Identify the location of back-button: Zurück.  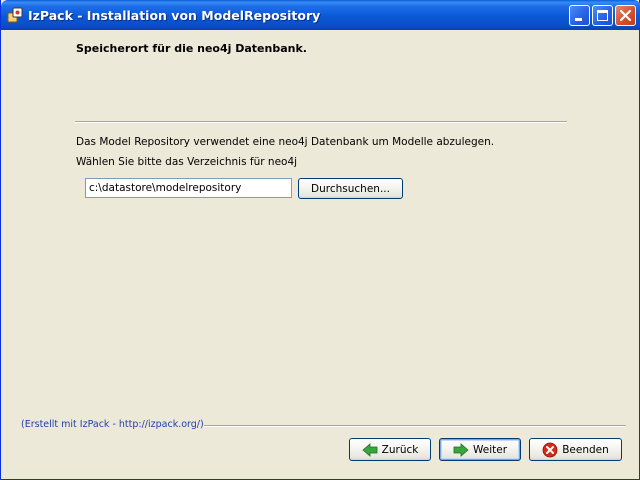
(390, 449).